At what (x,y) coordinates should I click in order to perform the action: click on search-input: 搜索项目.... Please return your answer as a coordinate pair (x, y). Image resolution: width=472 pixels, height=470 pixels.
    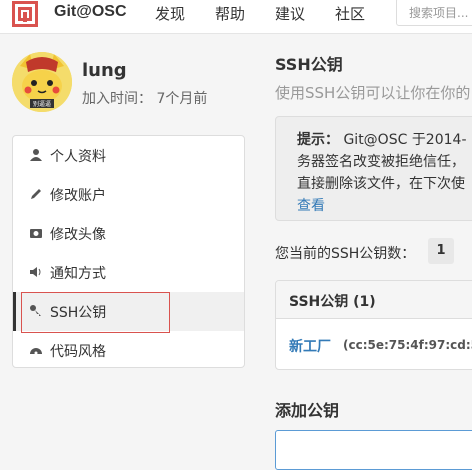
    Looking at the image, I should click on (434, 13).